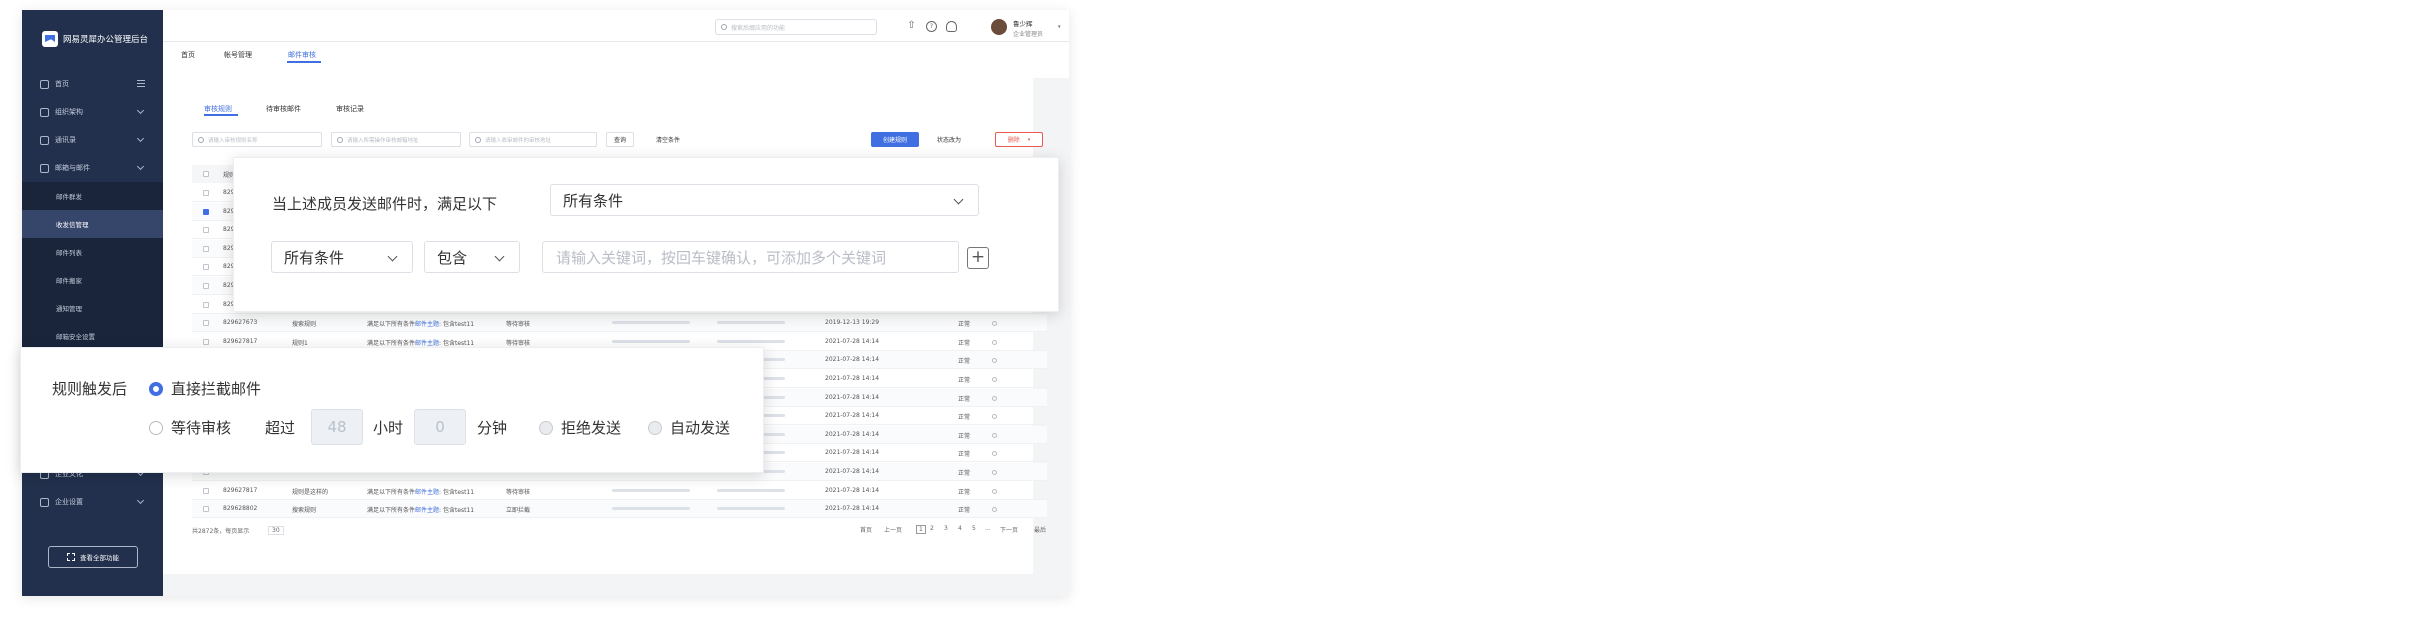 This screenshot has width=2413, height=624. I want to click on keyword-input: 请输入关键词，按回车键确认，可添加多个关键词, so click(750, 257).